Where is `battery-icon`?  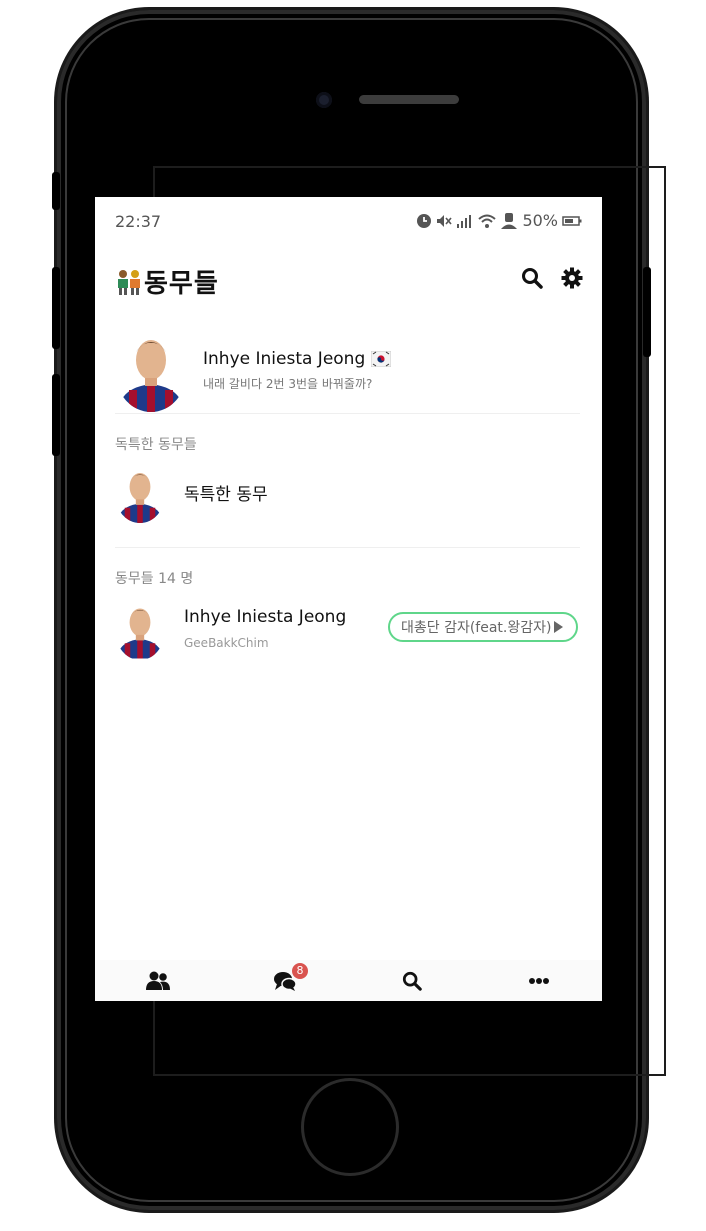 battery-icon is located at coordinates (572, 220).